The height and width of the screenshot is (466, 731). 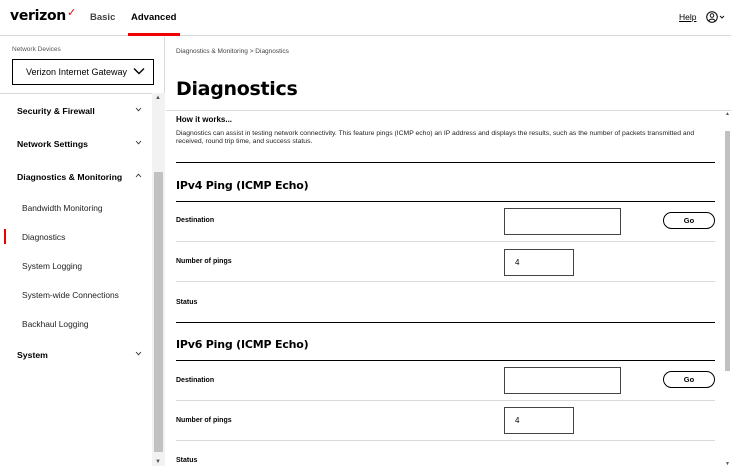 I want to click on sidebar-item-label: Diagnostics & Monitoring, so click(x=70, y=176).